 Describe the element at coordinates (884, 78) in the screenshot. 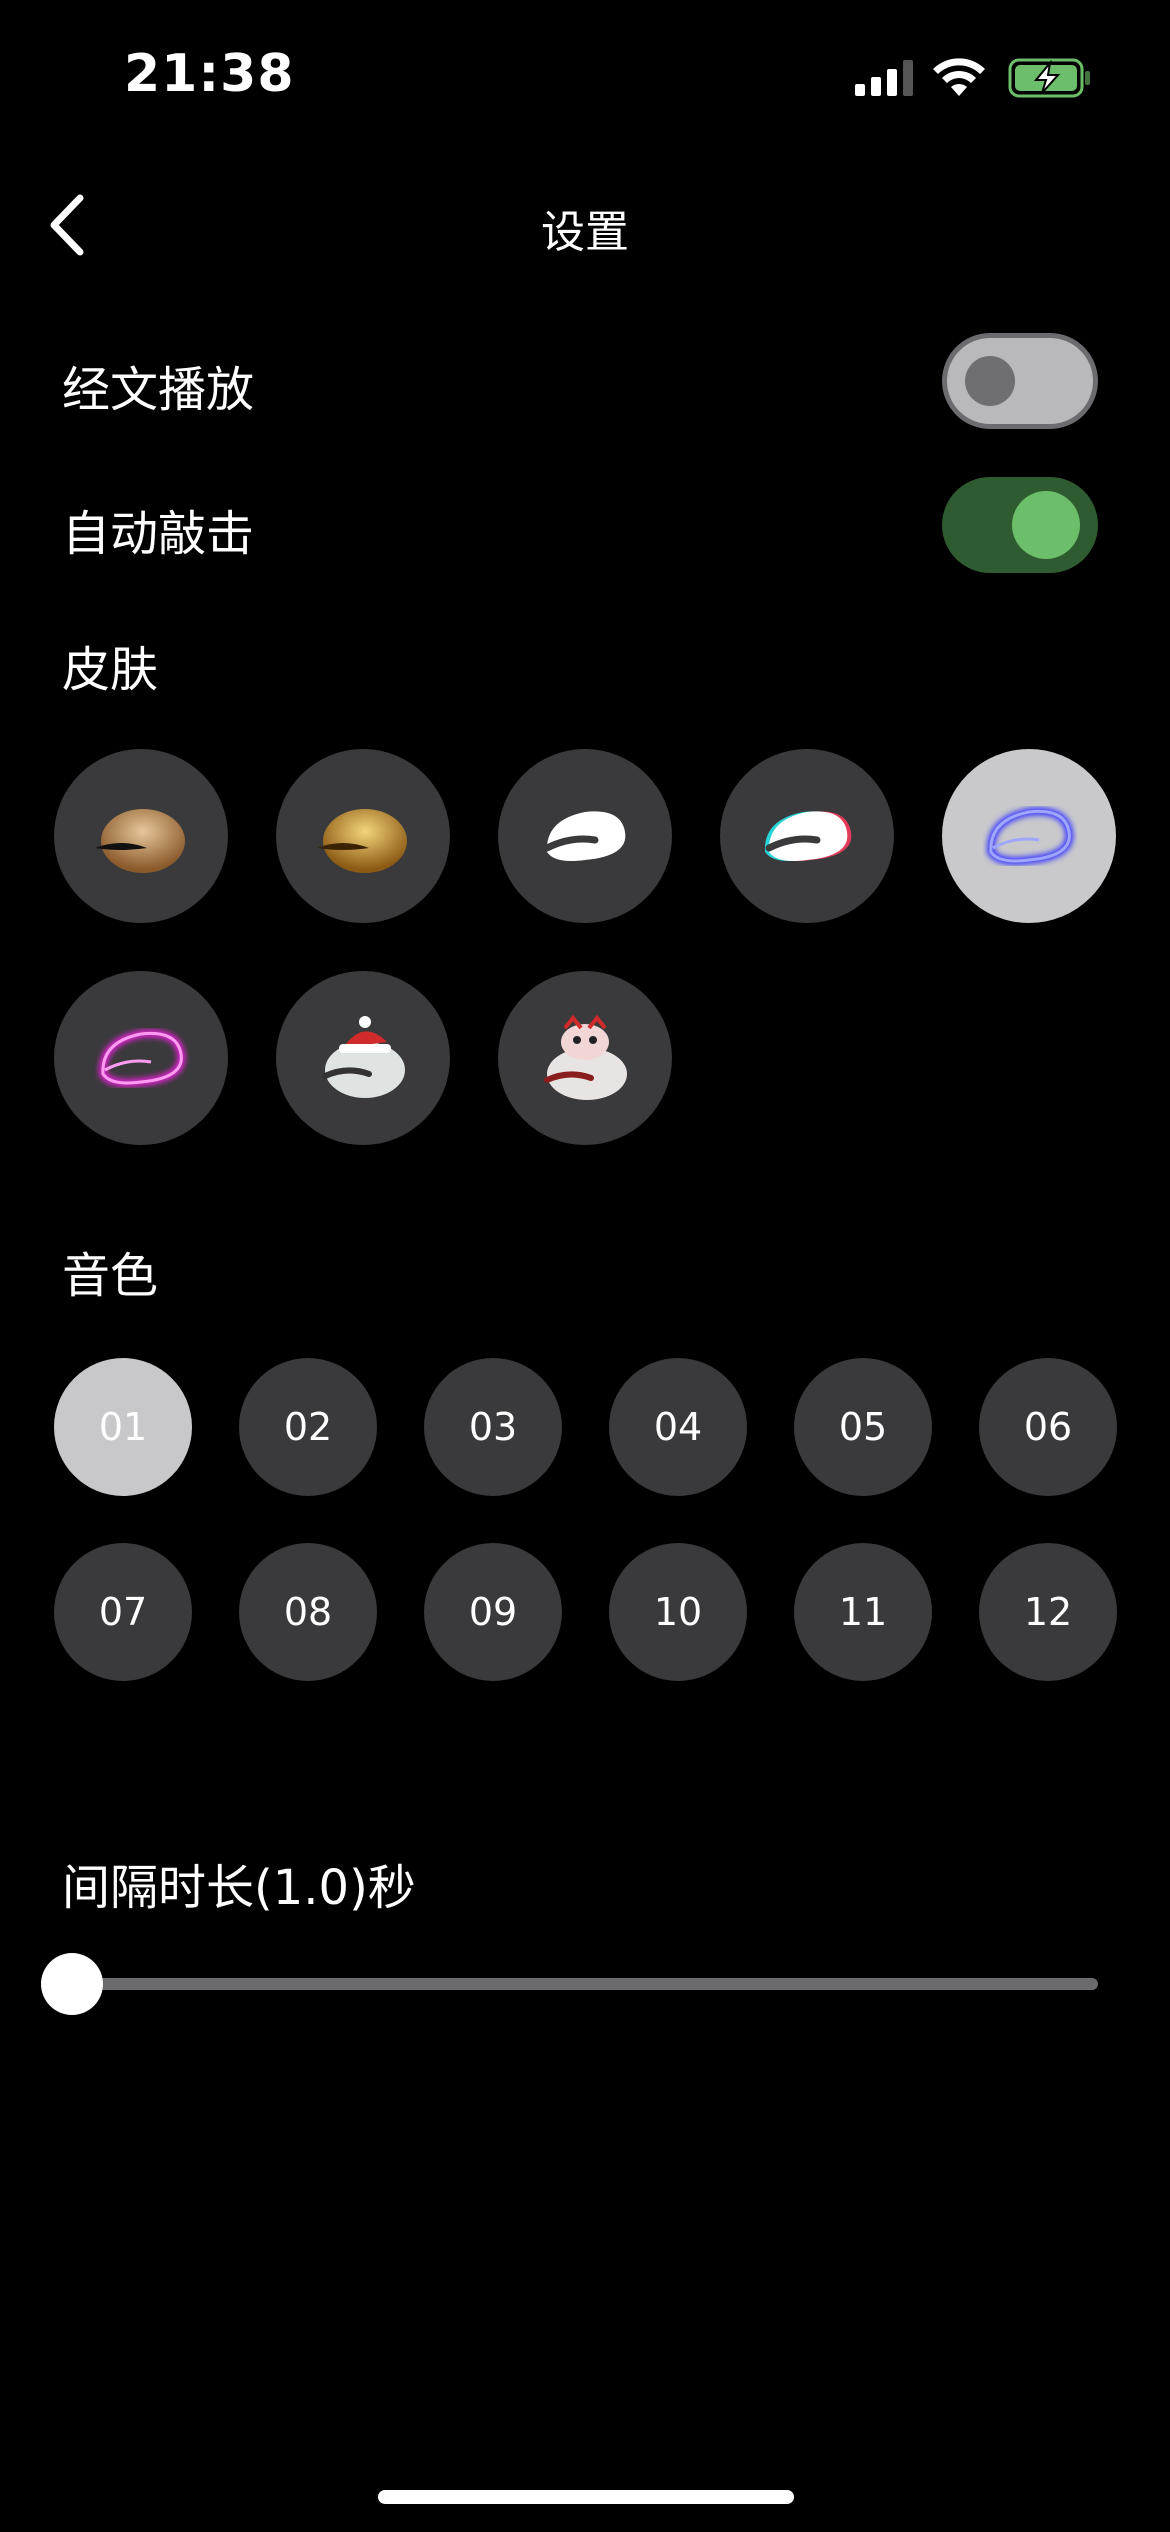

I see `cellular-signal-icon` at that location.